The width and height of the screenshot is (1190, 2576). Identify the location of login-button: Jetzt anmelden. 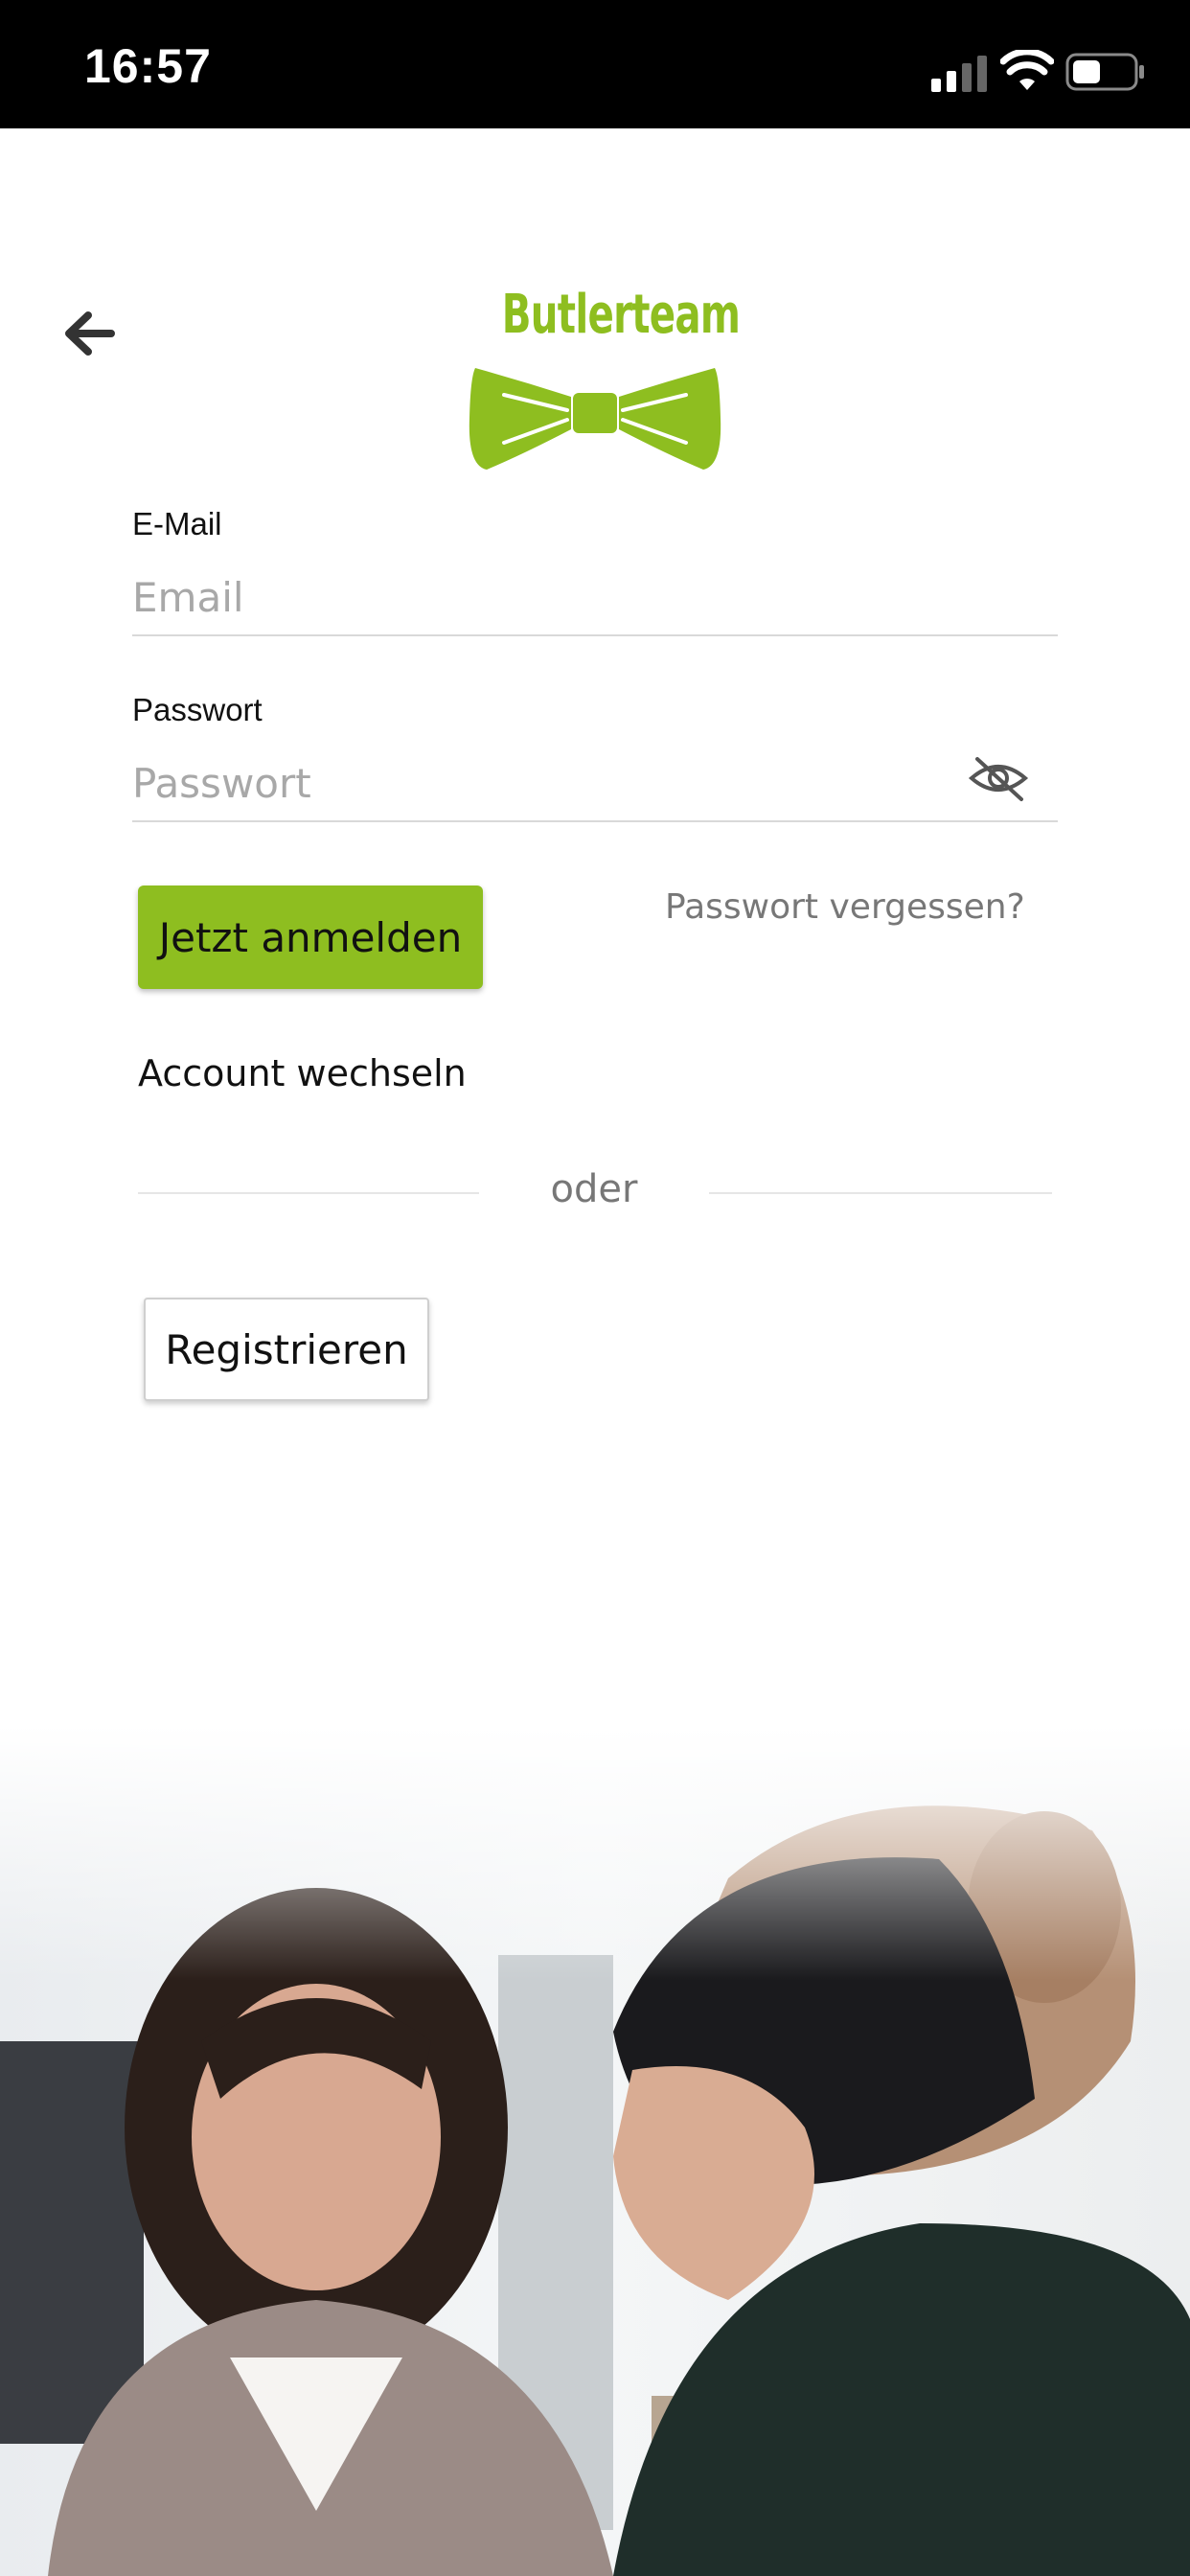
(311, 937).